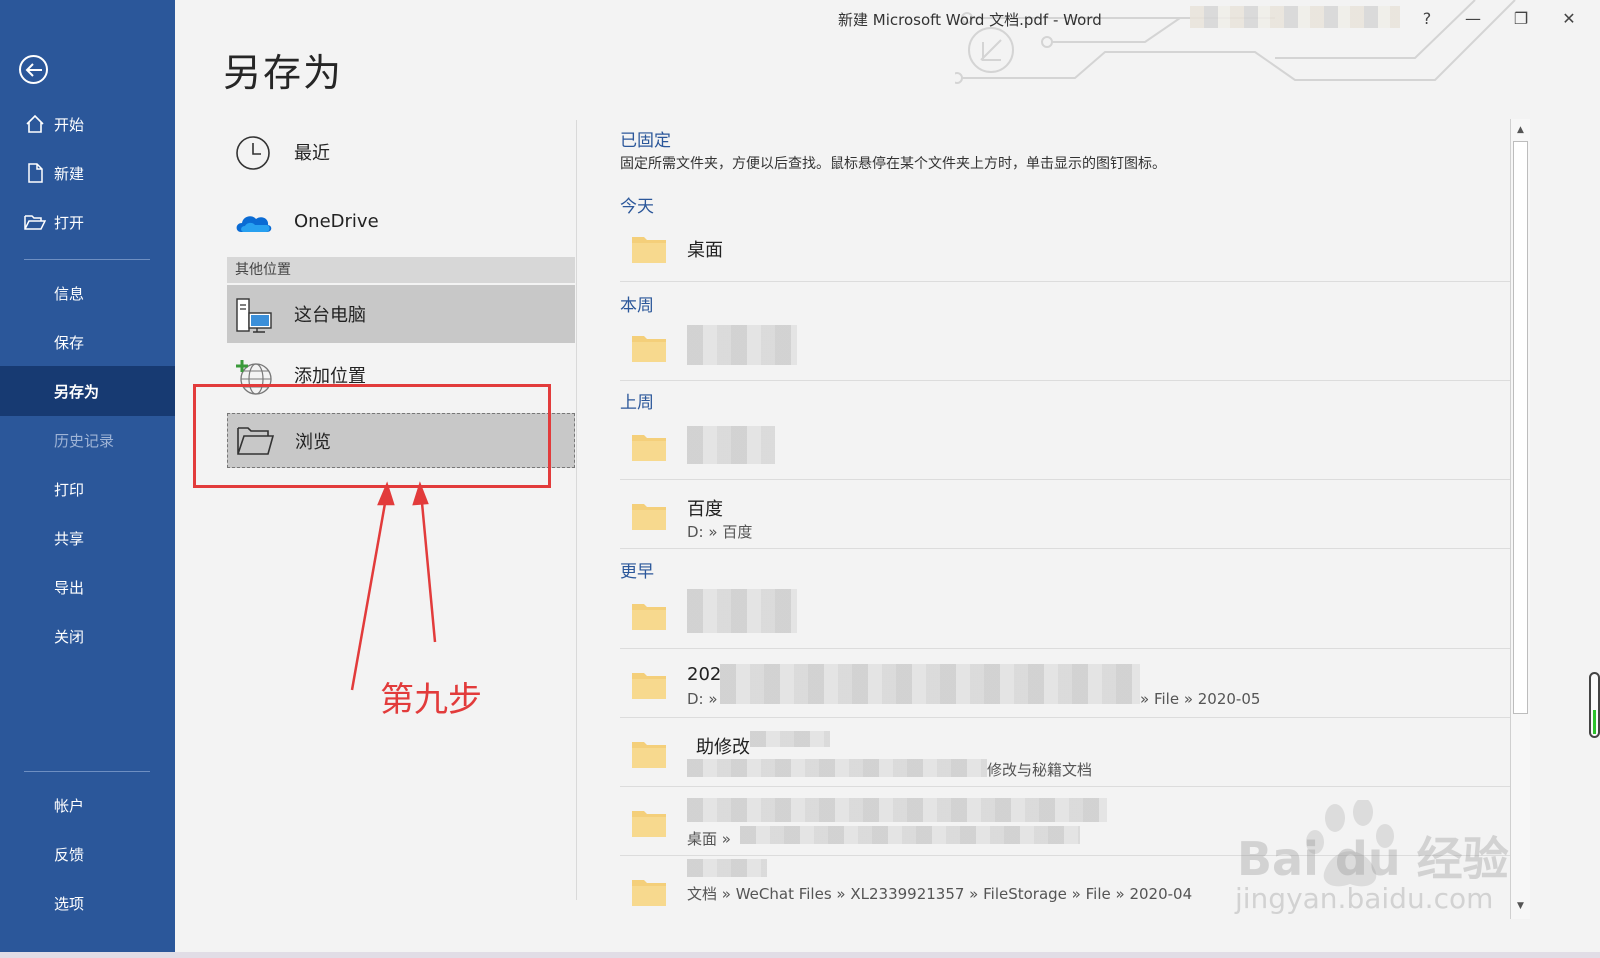 This screenshot has height=958, width=1600. Describe the element at coordinates (87, 636) in the screenshot. I see `nav-close: 关闭` at that location.